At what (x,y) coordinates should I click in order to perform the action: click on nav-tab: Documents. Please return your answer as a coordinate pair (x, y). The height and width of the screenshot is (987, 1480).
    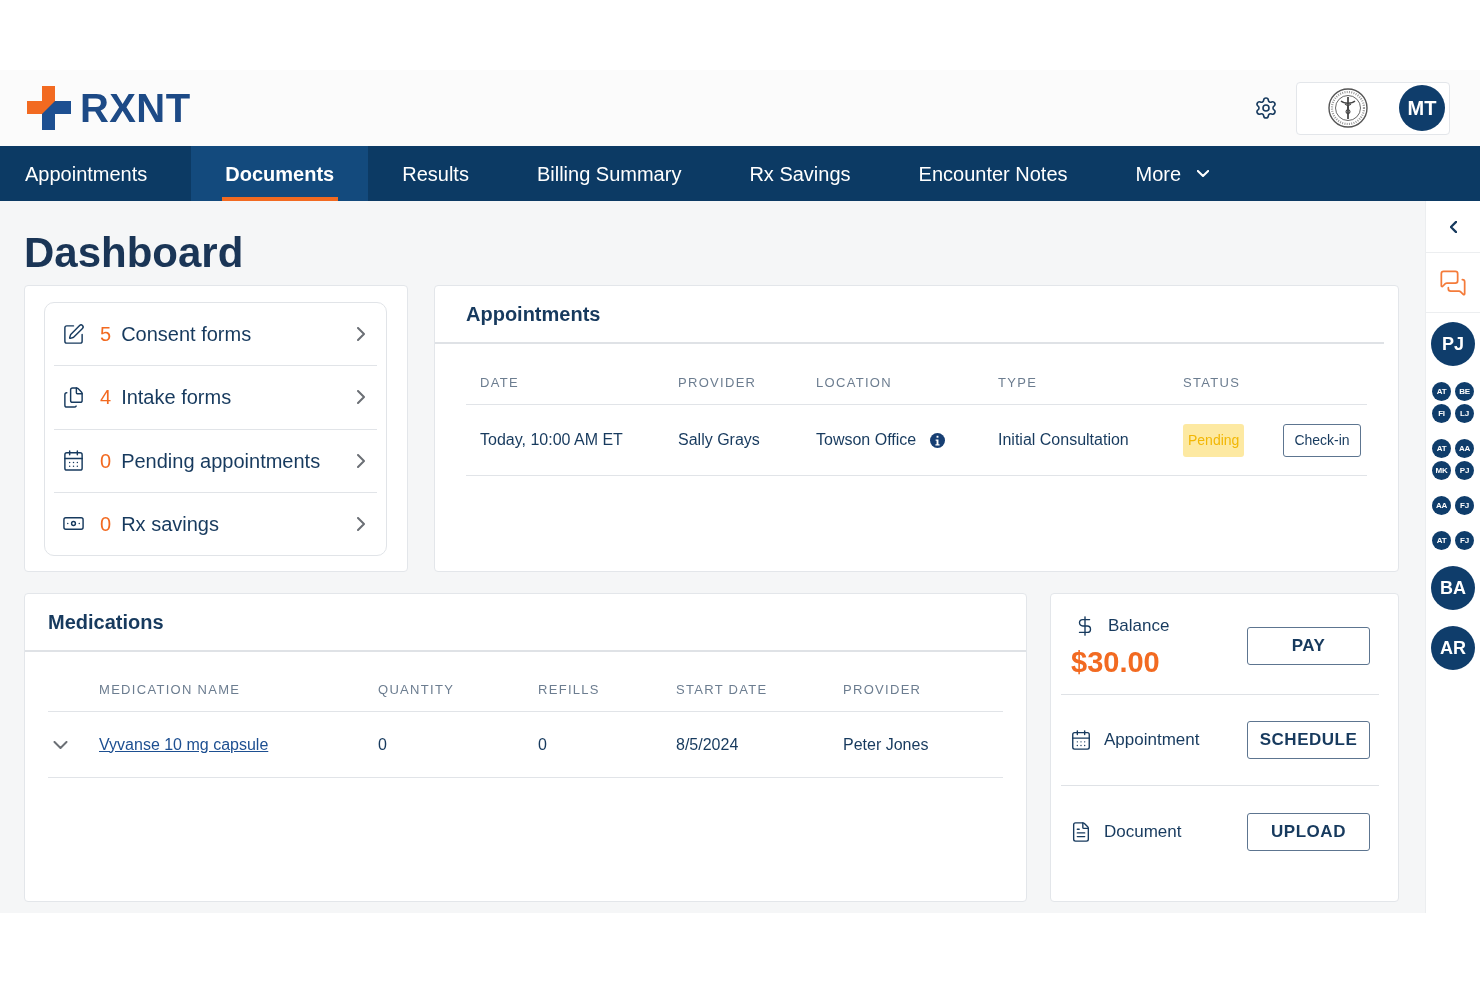
    Looking at the image, I should click on (280, 173).